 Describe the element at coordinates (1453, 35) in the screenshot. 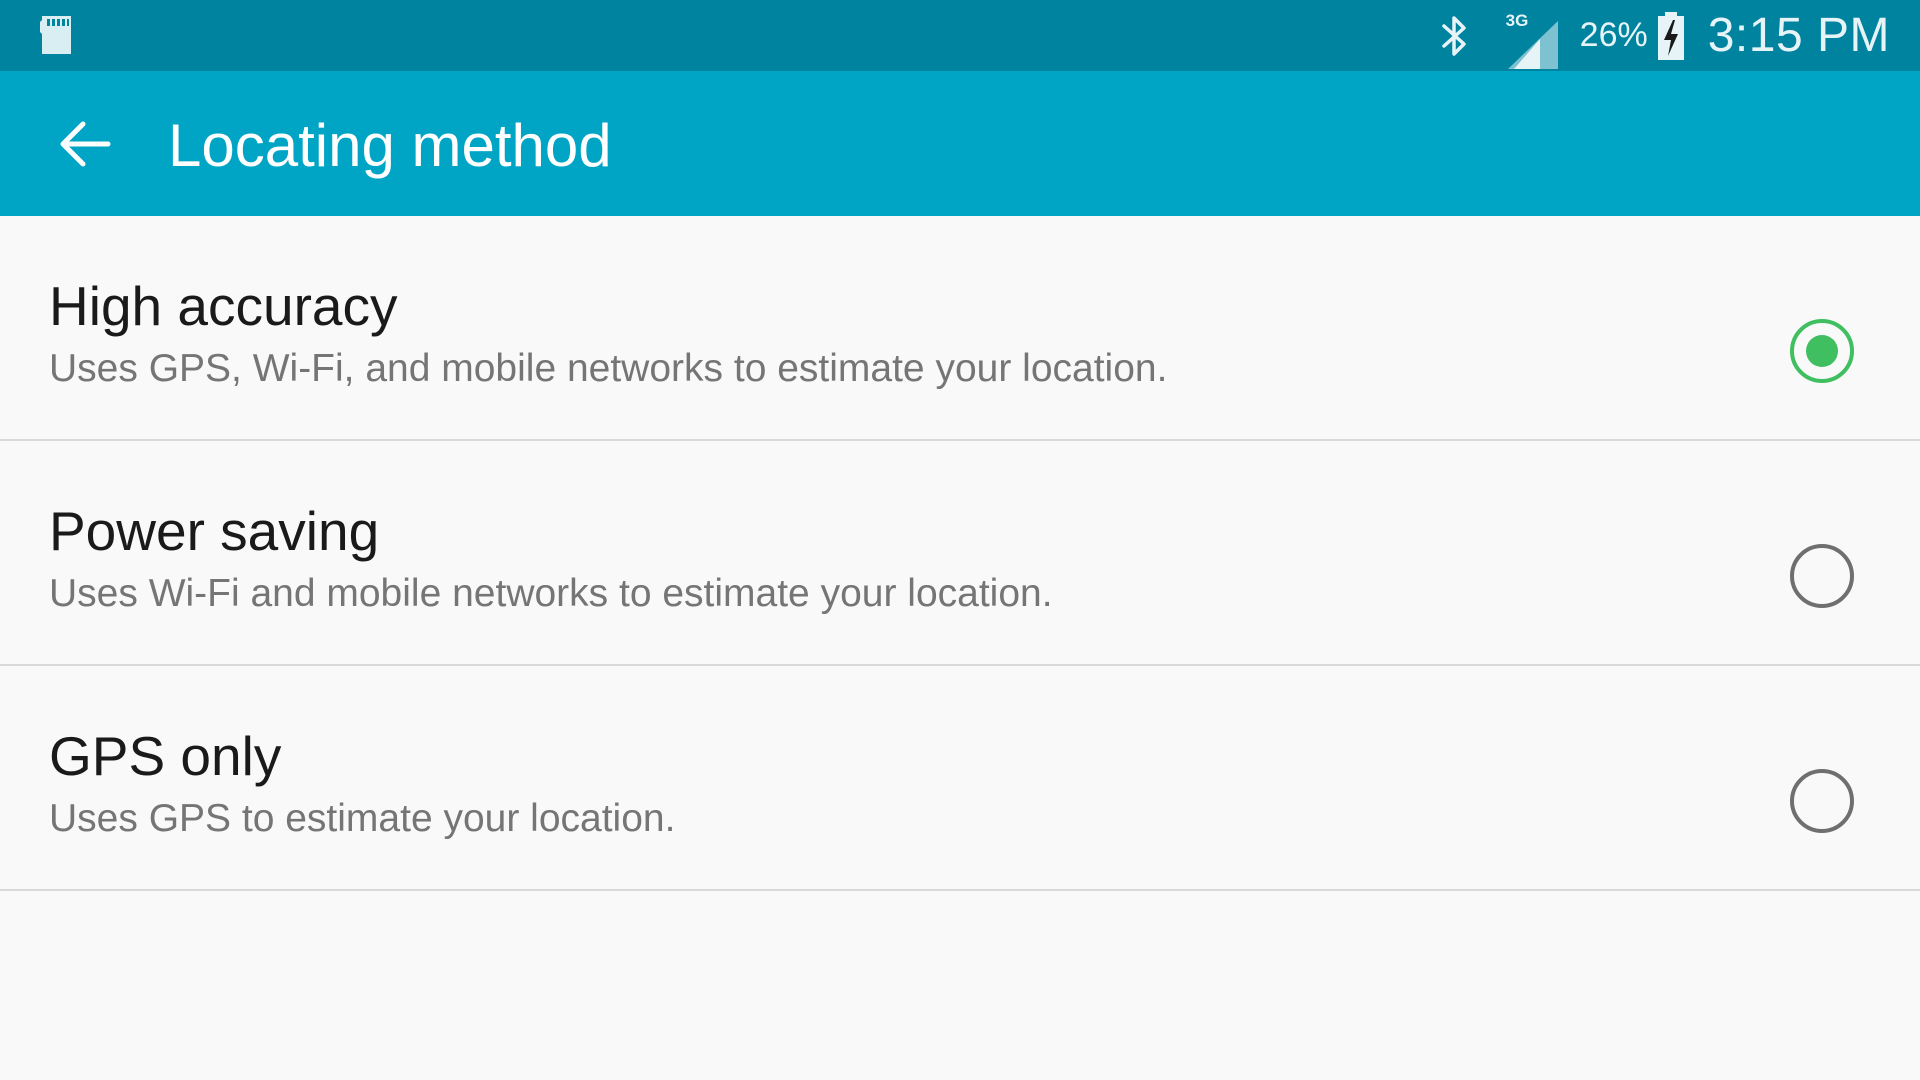

I see `bluetooth-icon` at that location.